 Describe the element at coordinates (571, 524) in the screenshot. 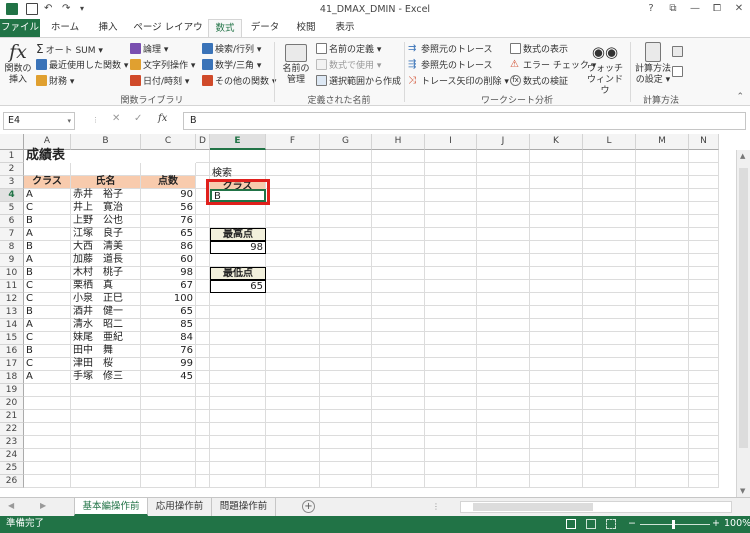

I see `normal-view-icon` at that location.